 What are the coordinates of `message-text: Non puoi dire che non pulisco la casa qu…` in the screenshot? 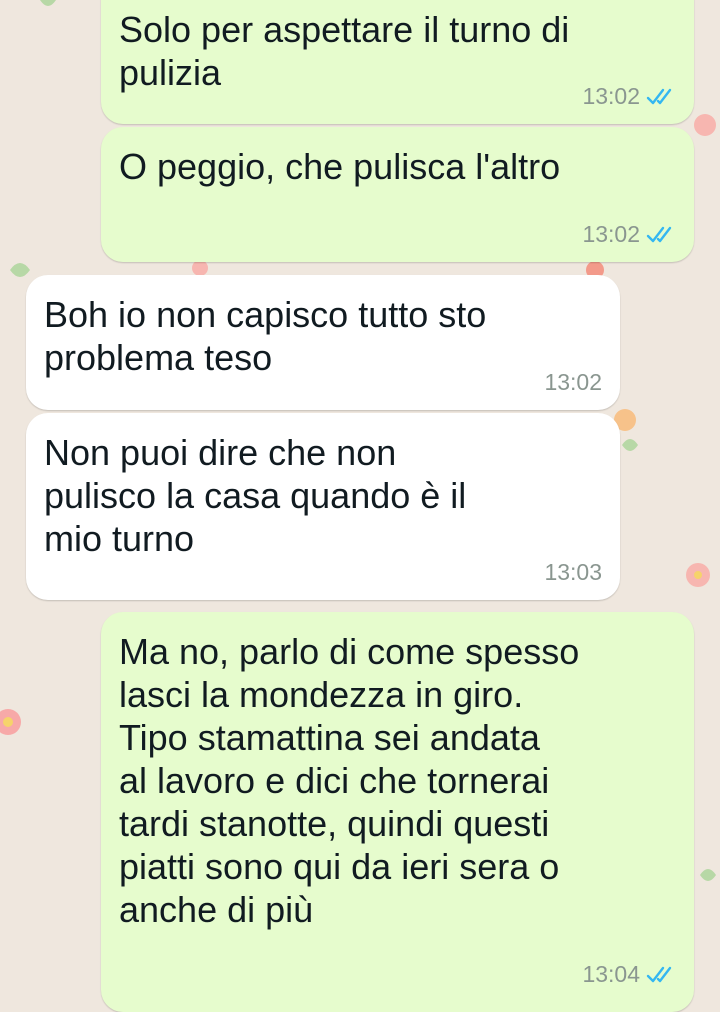 It's located at (255, 495).